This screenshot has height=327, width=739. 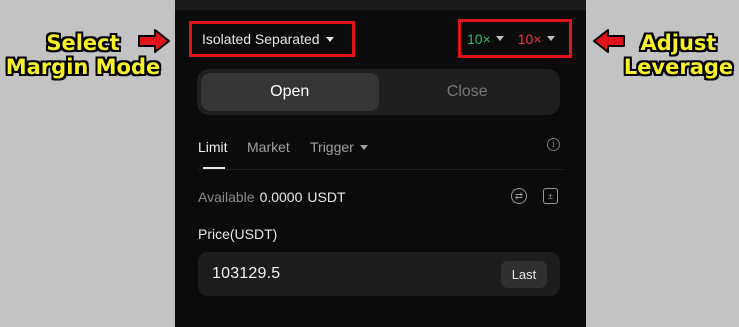 I want to click on available-currency: USDT, so click(x=326, y=197).